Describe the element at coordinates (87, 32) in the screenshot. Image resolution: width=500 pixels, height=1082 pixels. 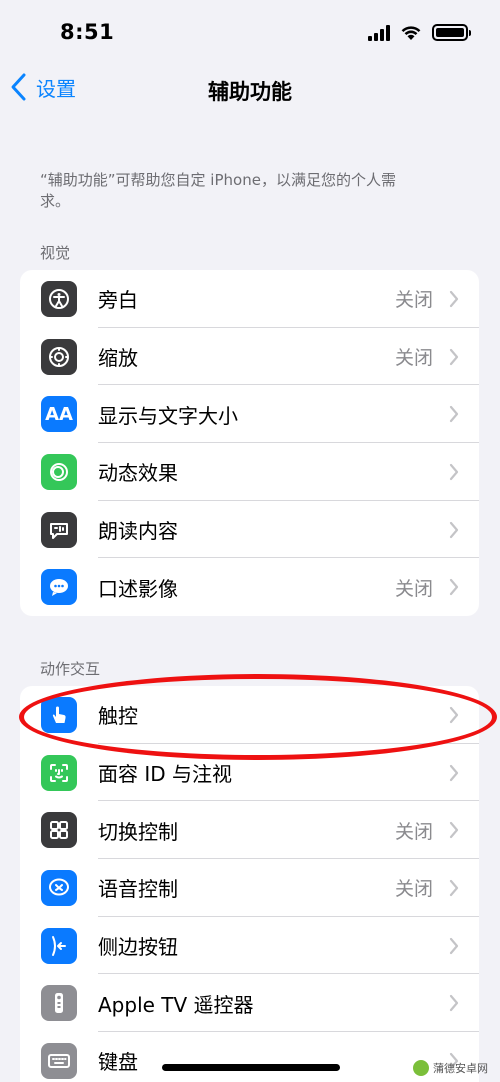
I see `status-time: 8:51` at that location.